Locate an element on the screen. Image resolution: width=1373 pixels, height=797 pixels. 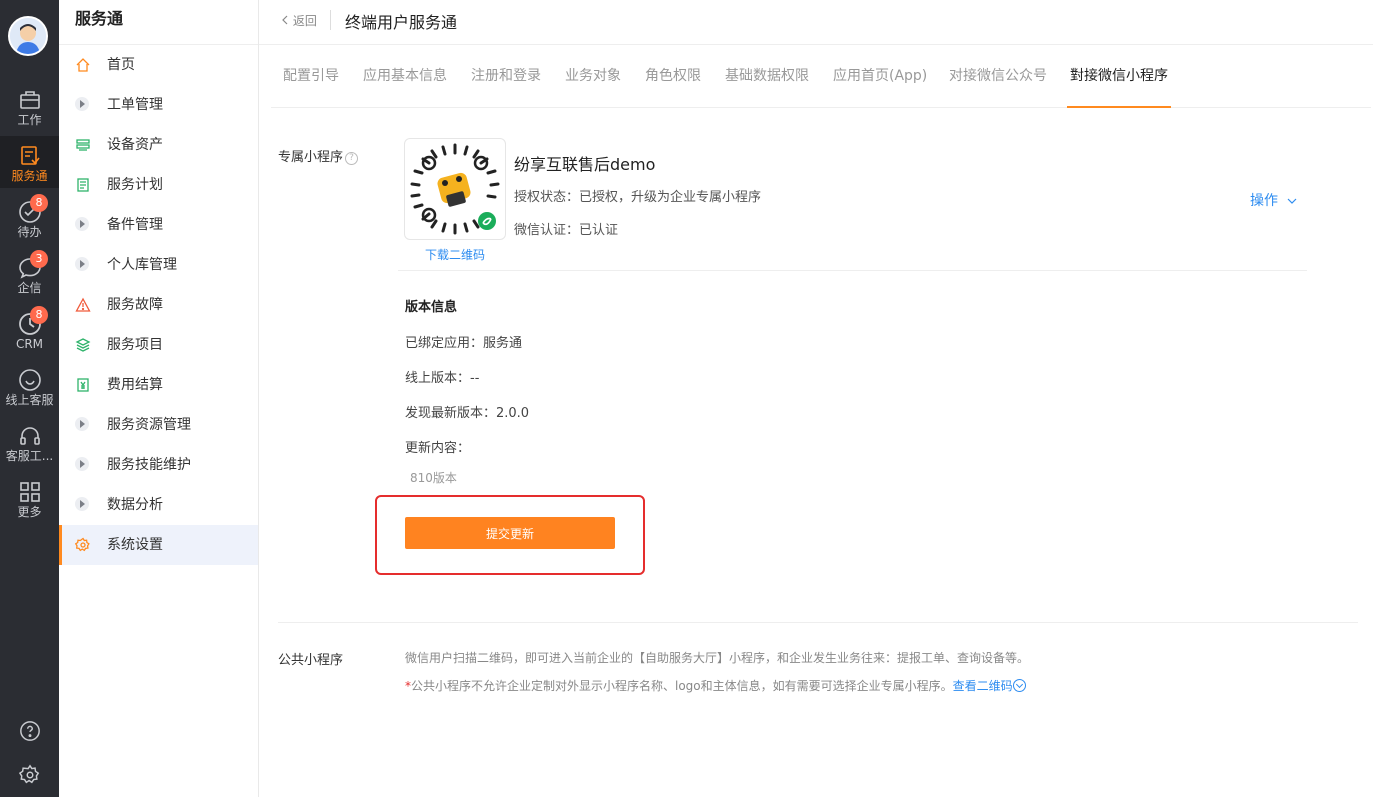
headset-icon is located at coordinates (30, 436).